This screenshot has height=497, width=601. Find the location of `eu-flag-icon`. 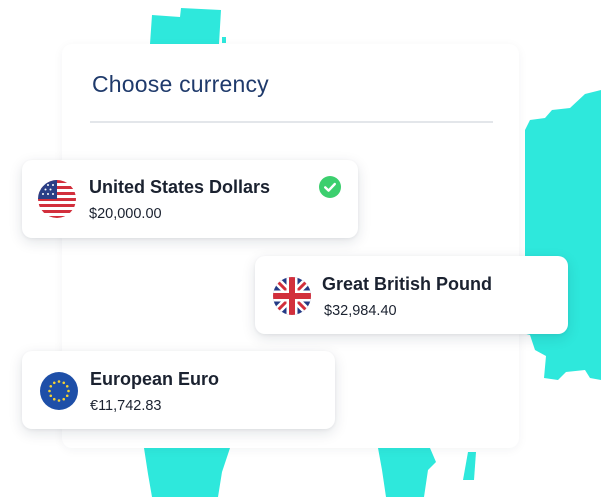

eu-flag-icon is located at coordinates (59, 391).